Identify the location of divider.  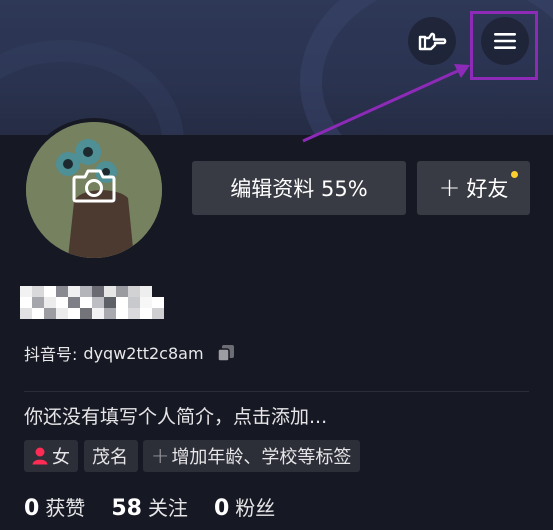
(276, 391).